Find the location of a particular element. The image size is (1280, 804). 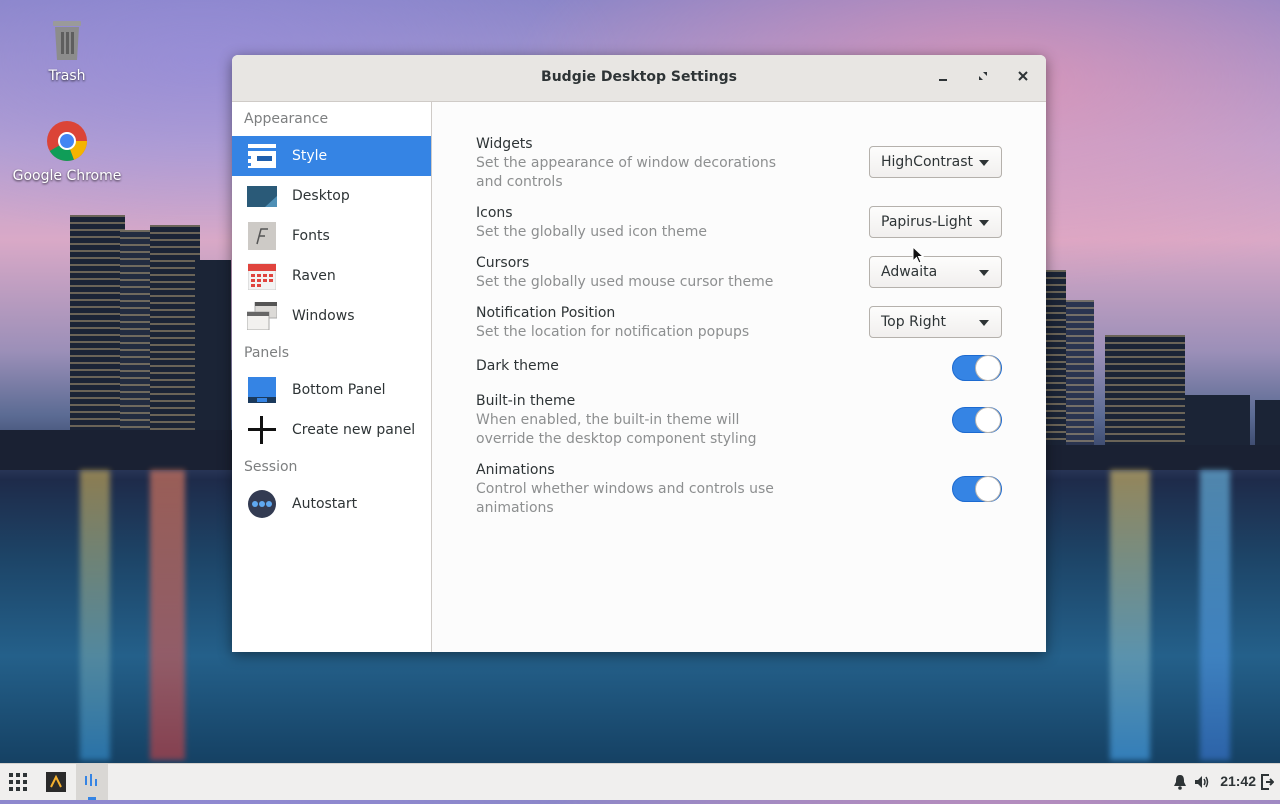

fonts-icon is located at coordinates (262, 236).